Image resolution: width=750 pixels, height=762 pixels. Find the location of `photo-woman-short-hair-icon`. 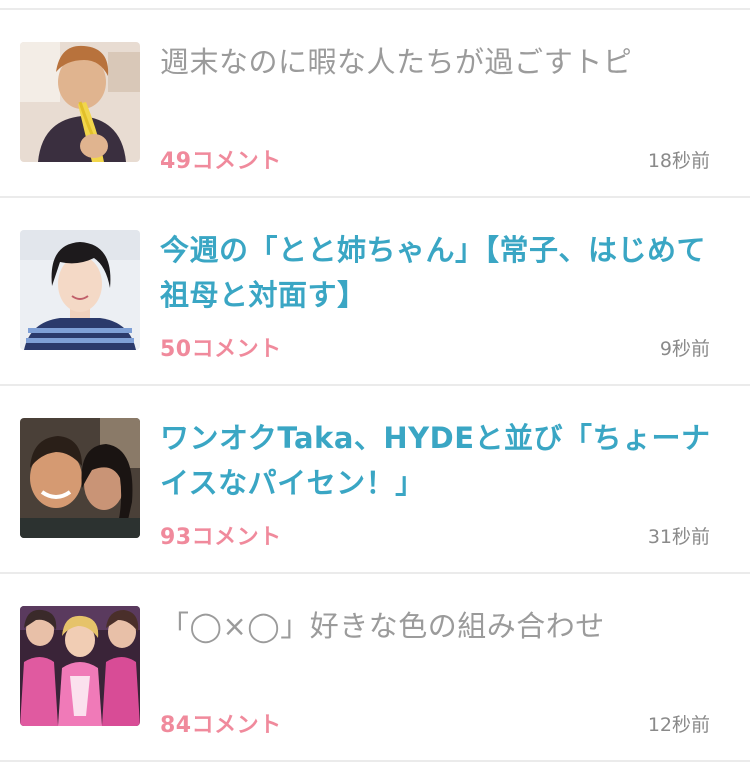

photo-woman-short-hair-icon is located at coordinates (80, 290).